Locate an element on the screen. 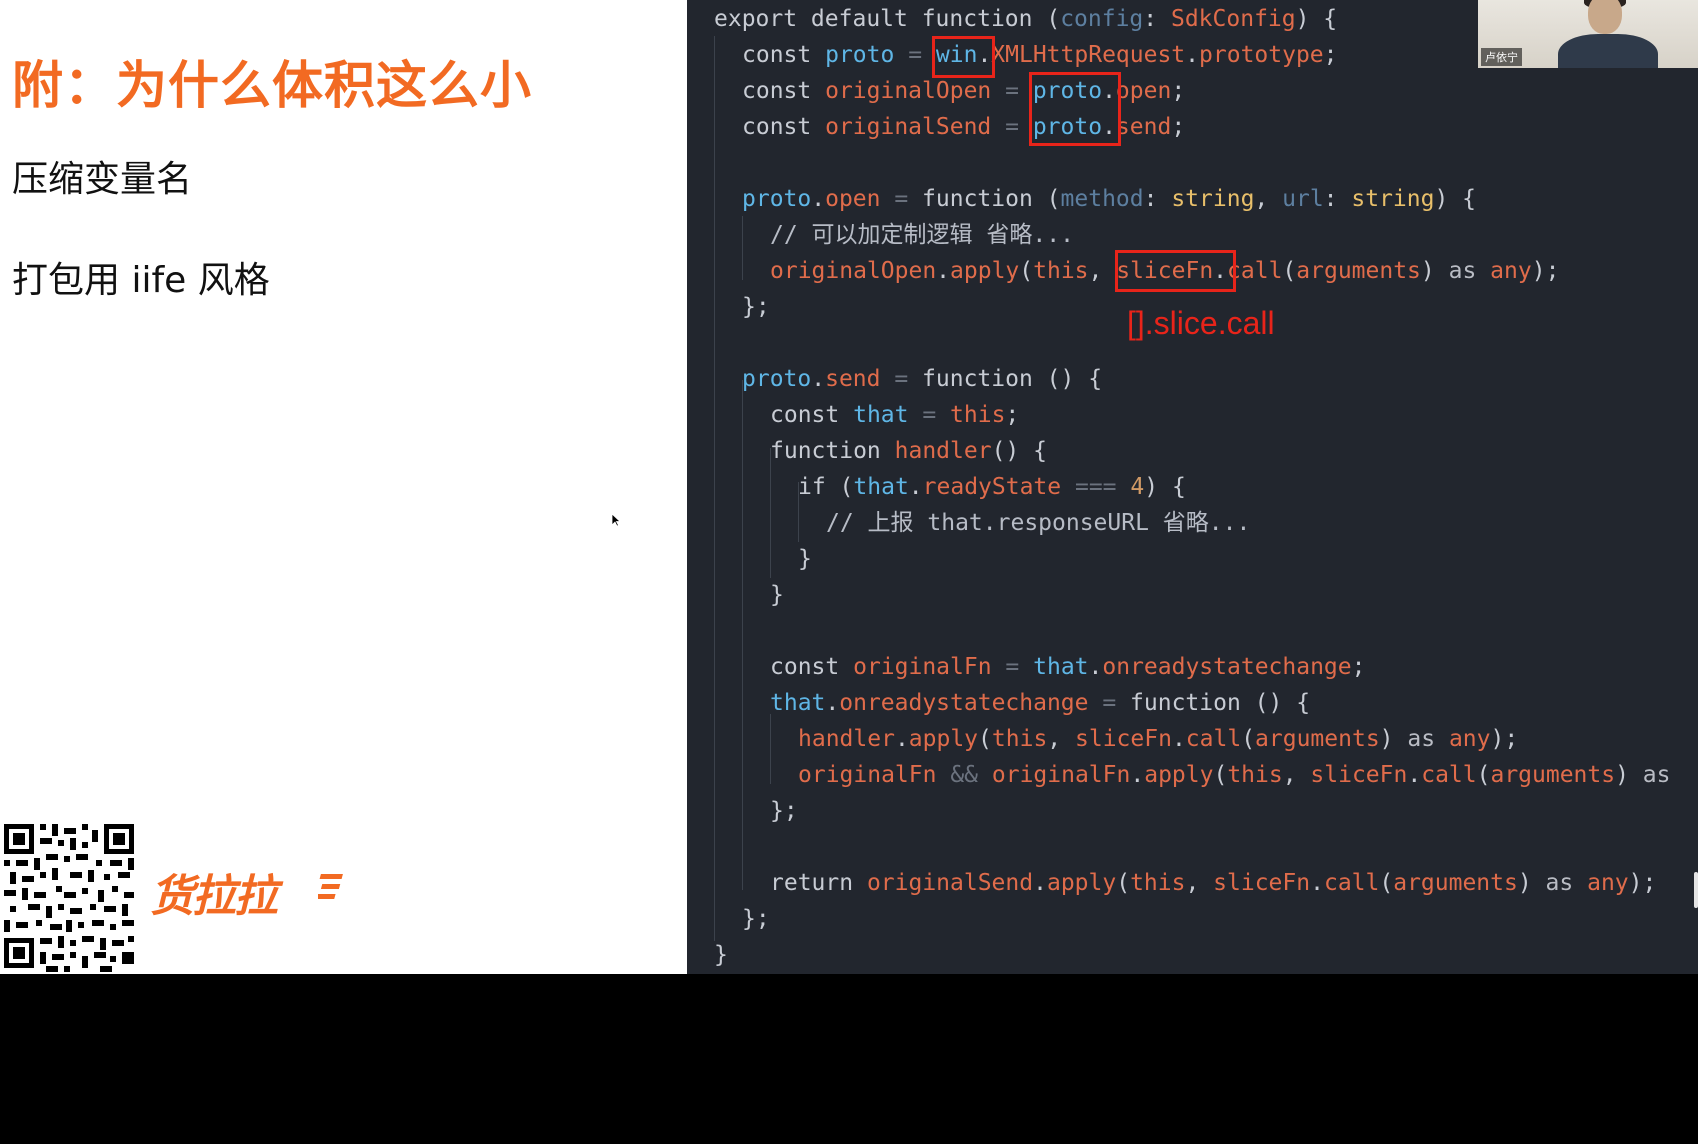  indent-guide is located at coordinates (770, 749).